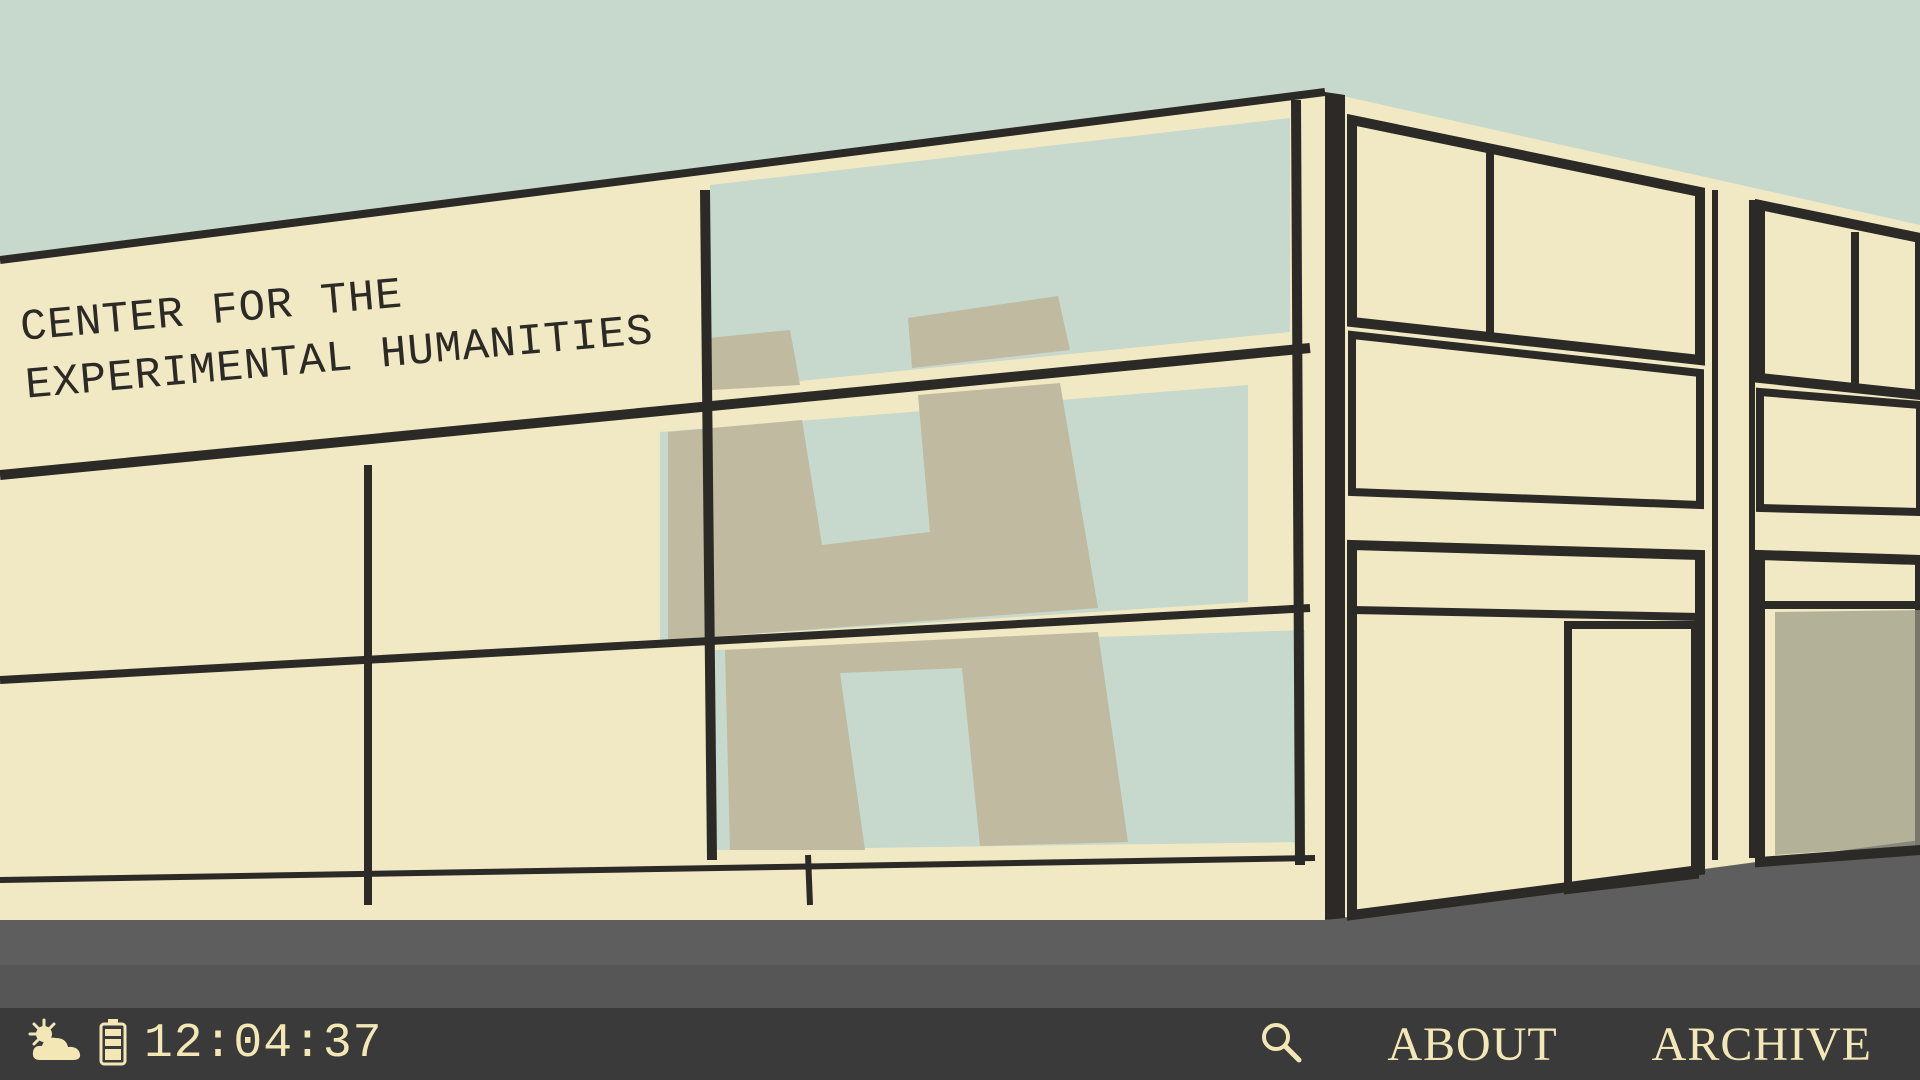  What do you see at coordinates (1281, 1044) in the screenshot?
I see `search-icon` at bounding box center [1281, 1044].